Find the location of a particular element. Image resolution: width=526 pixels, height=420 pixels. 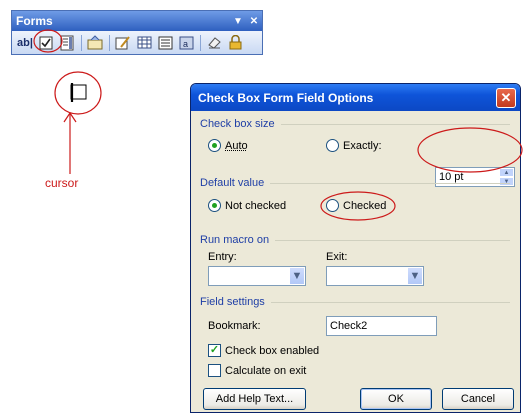

checkbox-checked-icon: ✓ is located at coordinates (214, 350).